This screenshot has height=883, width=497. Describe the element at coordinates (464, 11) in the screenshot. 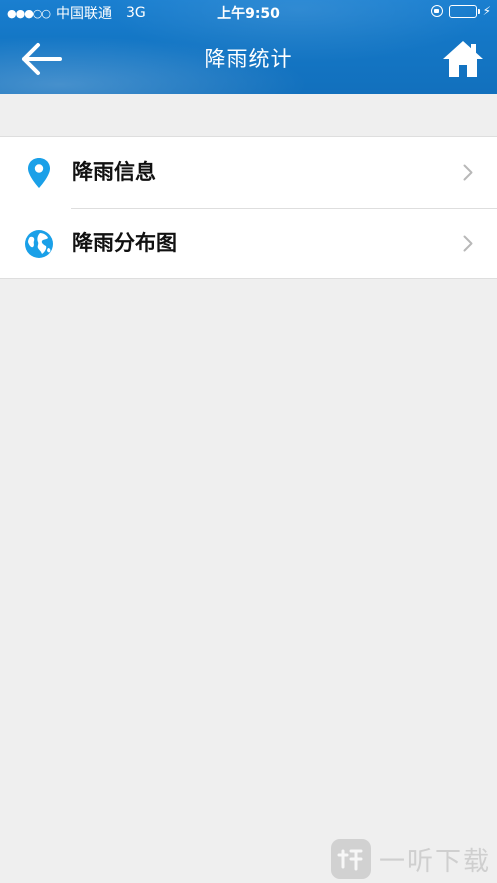

I see `battery-icon` at that location.